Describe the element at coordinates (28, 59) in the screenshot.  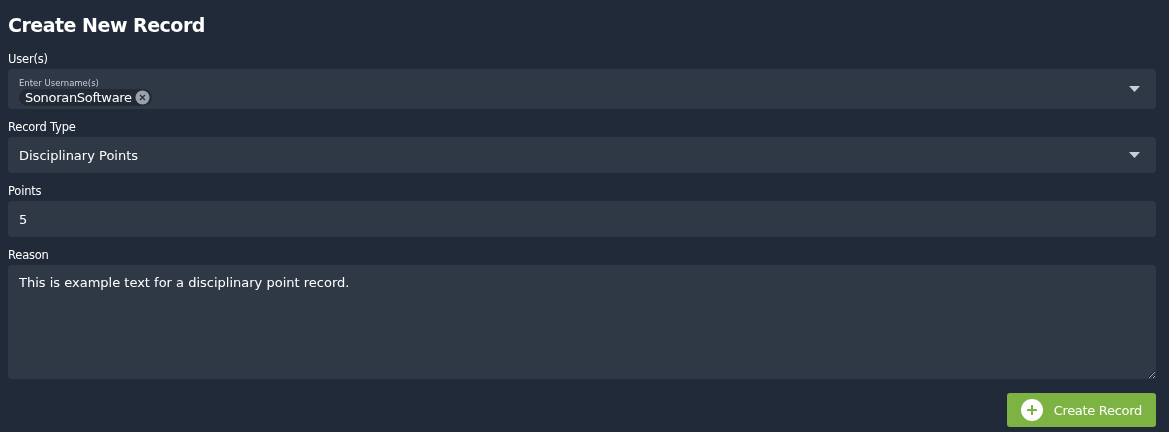
I see `field-label: User(s)` at that location.